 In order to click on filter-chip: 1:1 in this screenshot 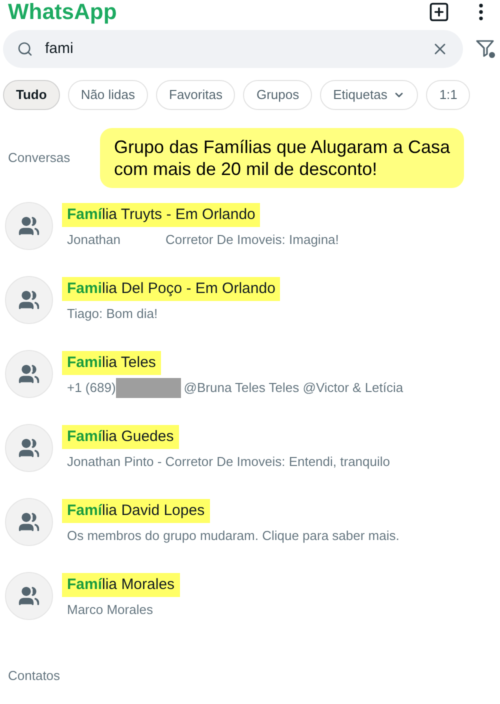, I will do `click(448, 95)`.